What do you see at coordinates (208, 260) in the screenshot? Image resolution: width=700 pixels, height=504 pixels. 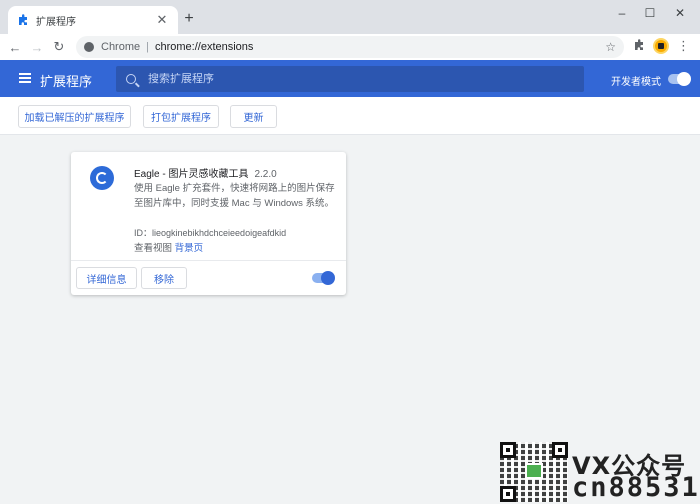 I see `card-divider` at bounding box center [208, 260].